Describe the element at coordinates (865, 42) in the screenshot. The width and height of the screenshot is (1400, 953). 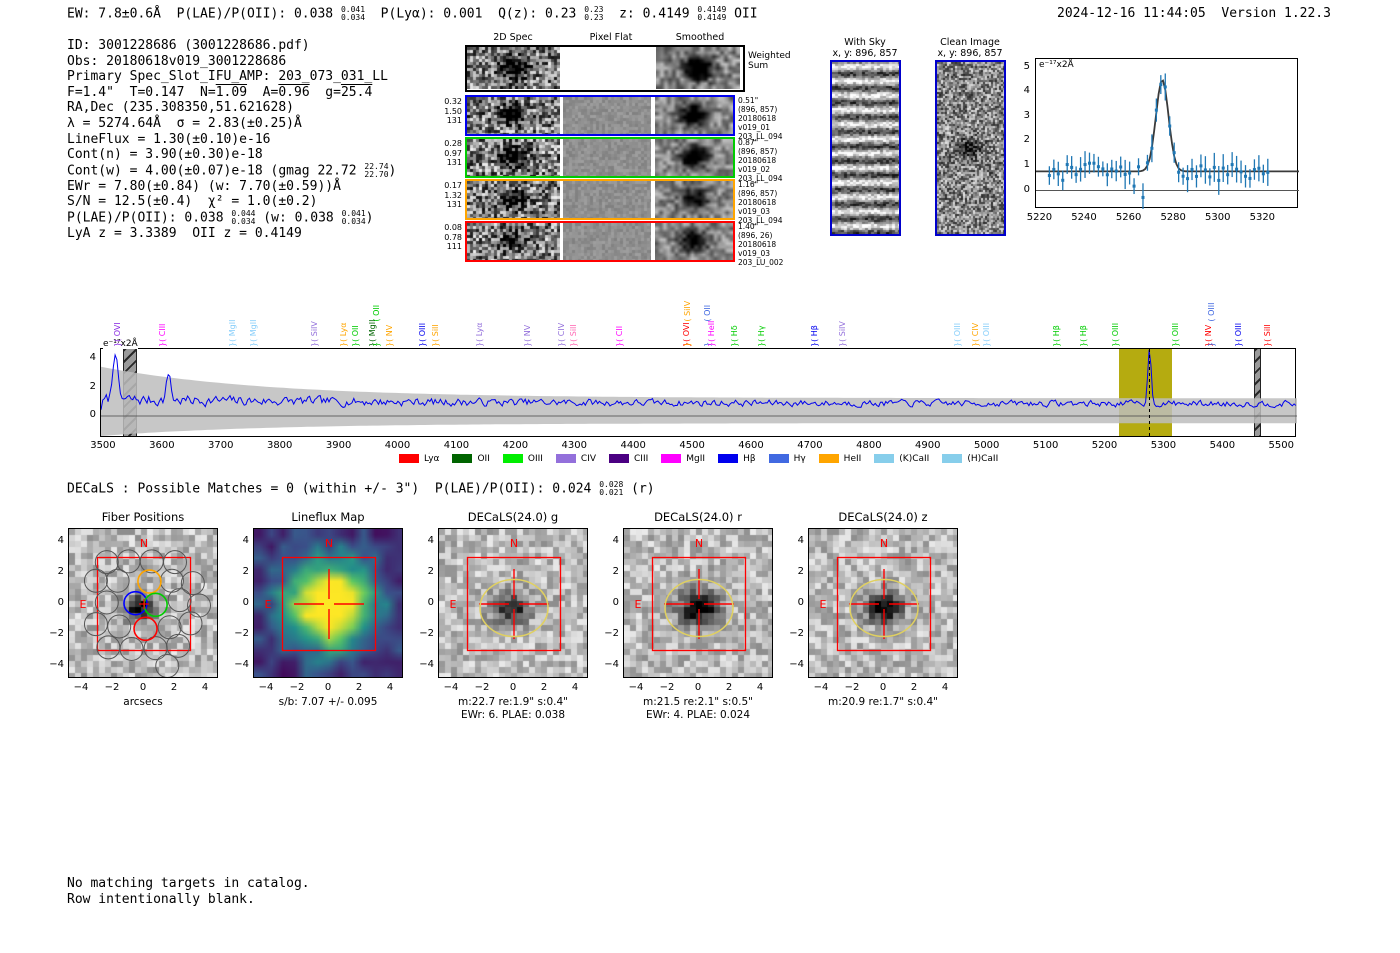
I see `with-sky-title: With Sky` at that location.